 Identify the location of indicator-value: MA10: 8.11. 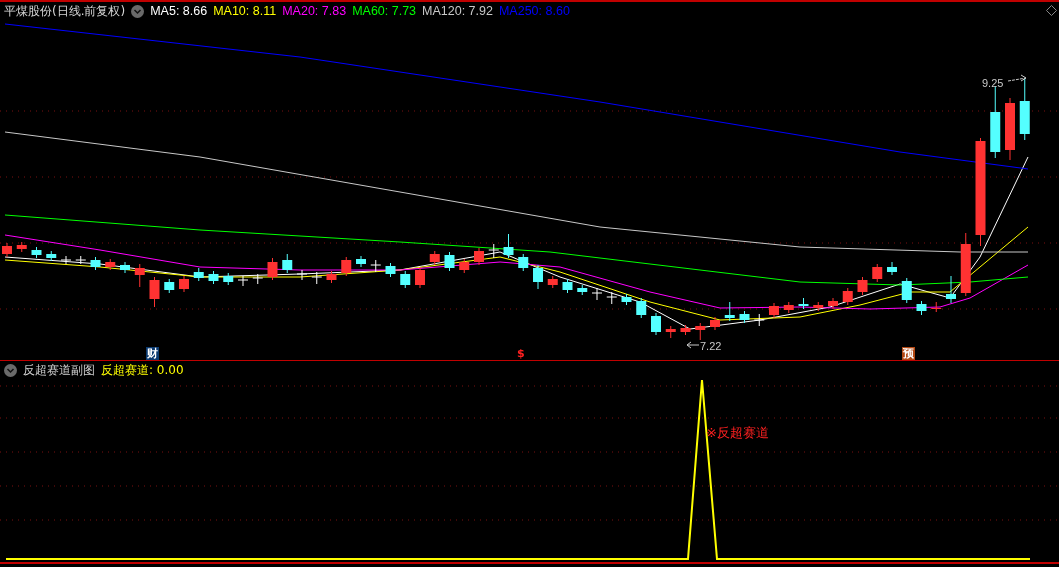
(245, 11).